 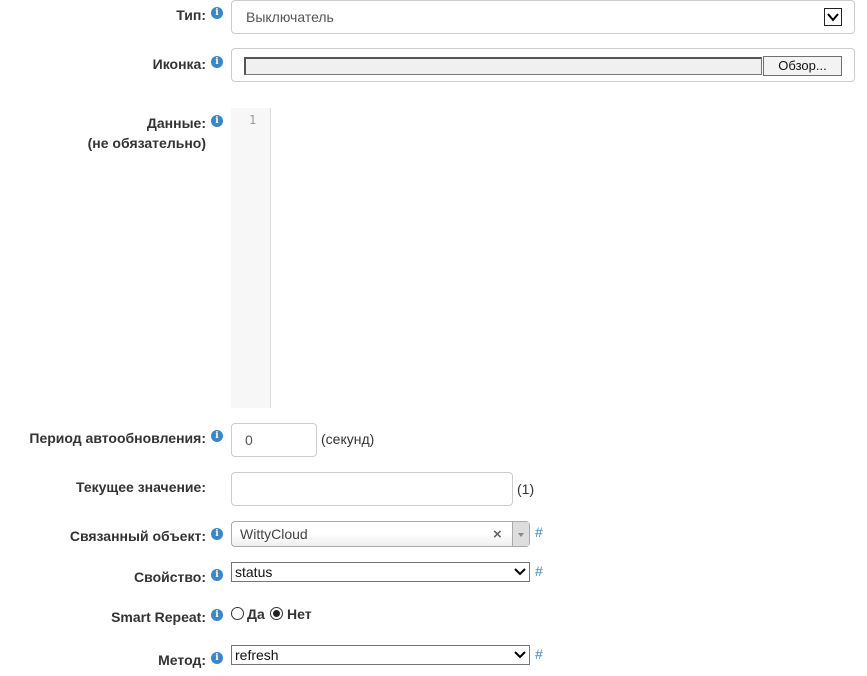 What do you see at coordinates (178, 577) in the screenshot?
I see `property-label: Свойство: i` at bounding box center [178, 577].